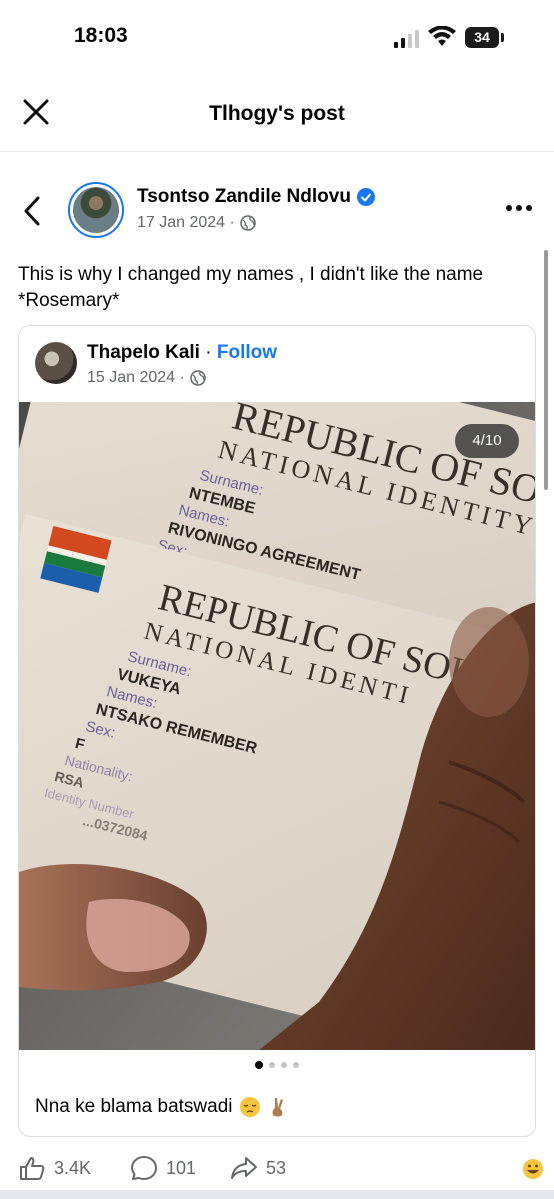 The width and height of the screenshot is (554, 1199). I want to click on comment-bar-edge, so click(277, 1194).